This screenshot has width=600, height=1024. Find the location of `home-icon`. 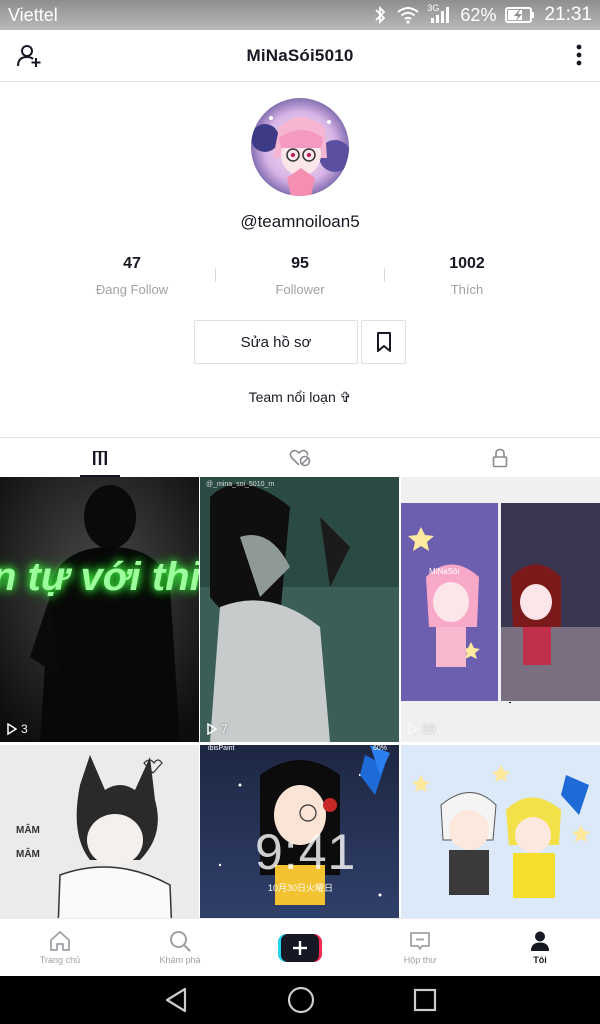

home-icon is located at coordinates (60, 941).